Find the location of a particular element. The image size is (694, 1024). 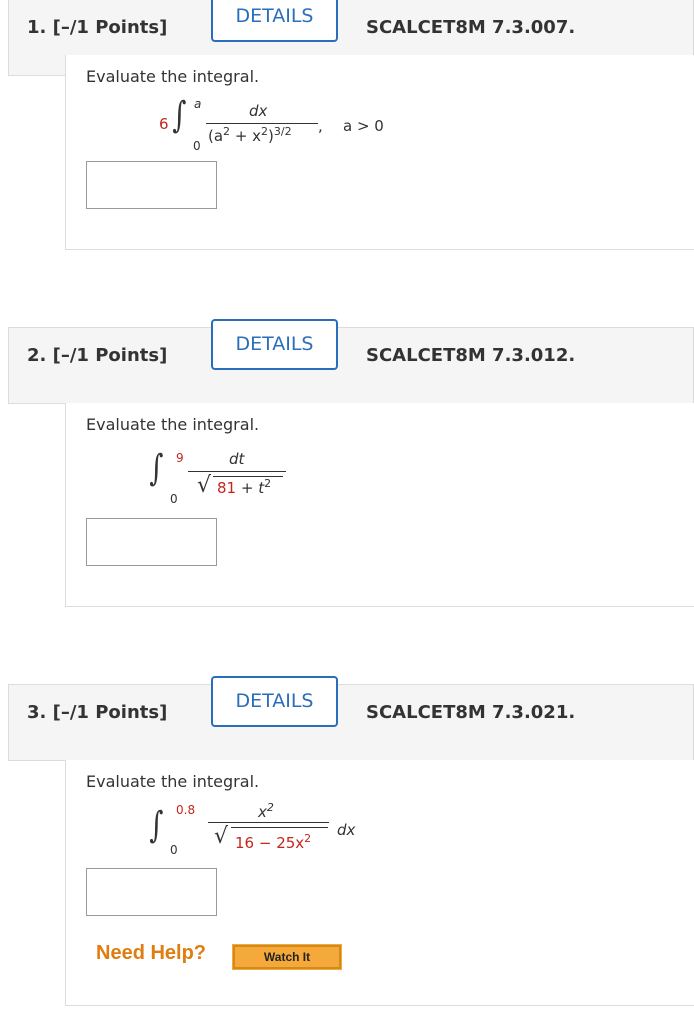

question-points: 1. [–/1 Points] is located at coordinates (97, 27).